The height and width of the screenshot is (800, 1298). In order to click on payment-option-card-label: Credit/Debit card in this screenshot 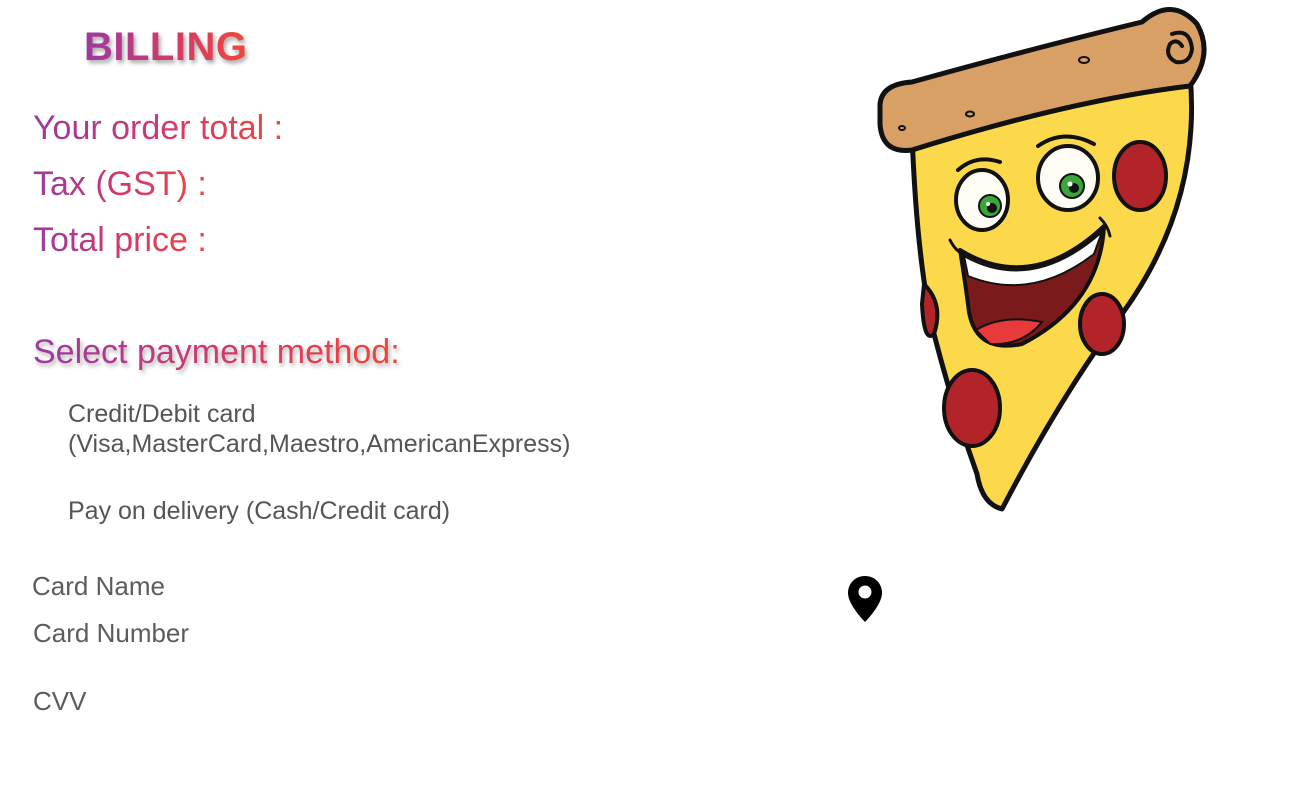, I will do `click(162, 414)`.